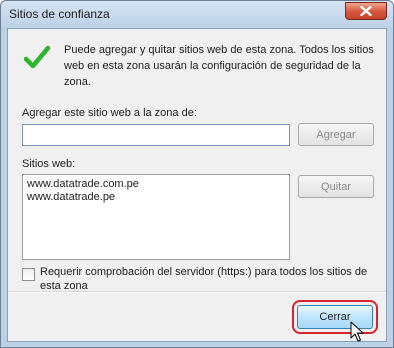  Describe the element at coordinates (156, 184) in the screenshot. I see `list-item: www.datatrade.com.pe` at that location.